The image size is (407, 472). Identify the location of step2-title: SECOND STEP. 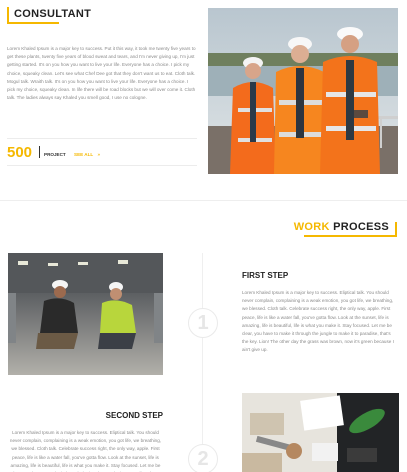
(134, 415).